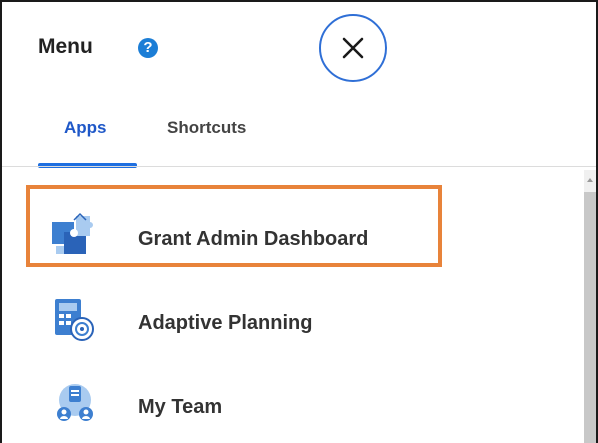 The height and width of the screenshot is (443, 598). I want to click on tab-apps: Apps, so click(85, 128).